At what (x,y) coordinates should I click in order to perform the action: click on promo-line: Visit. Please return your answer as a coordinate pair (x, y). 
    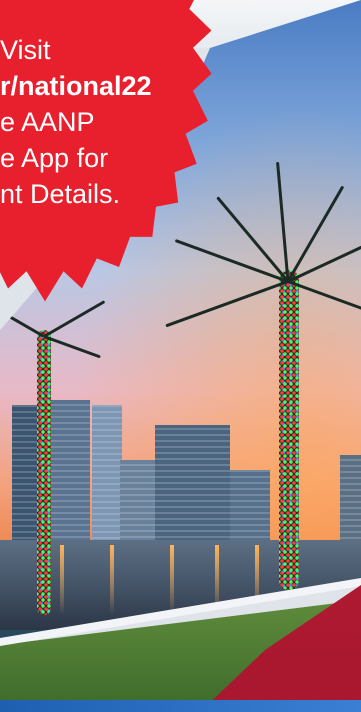
    Looking at the image, I should click on (25, 50).